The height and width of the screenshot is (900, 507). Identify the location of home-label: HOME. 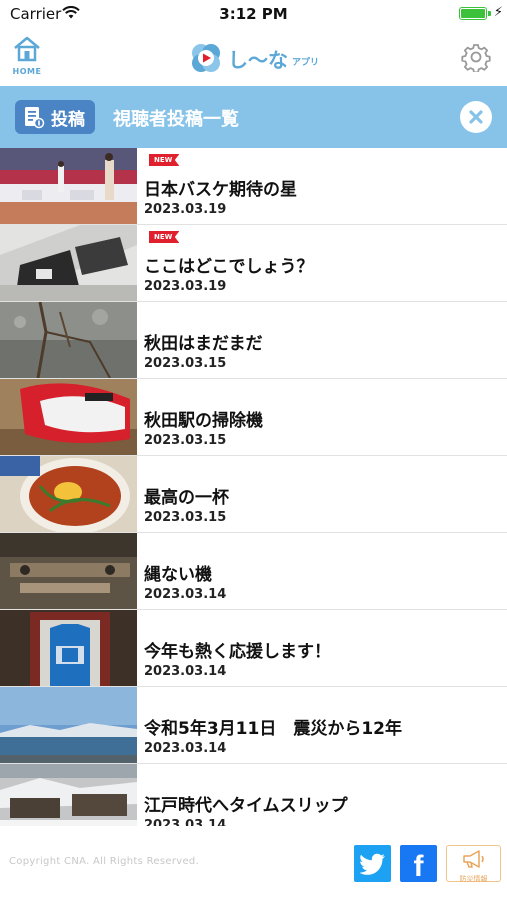
(27, 71).